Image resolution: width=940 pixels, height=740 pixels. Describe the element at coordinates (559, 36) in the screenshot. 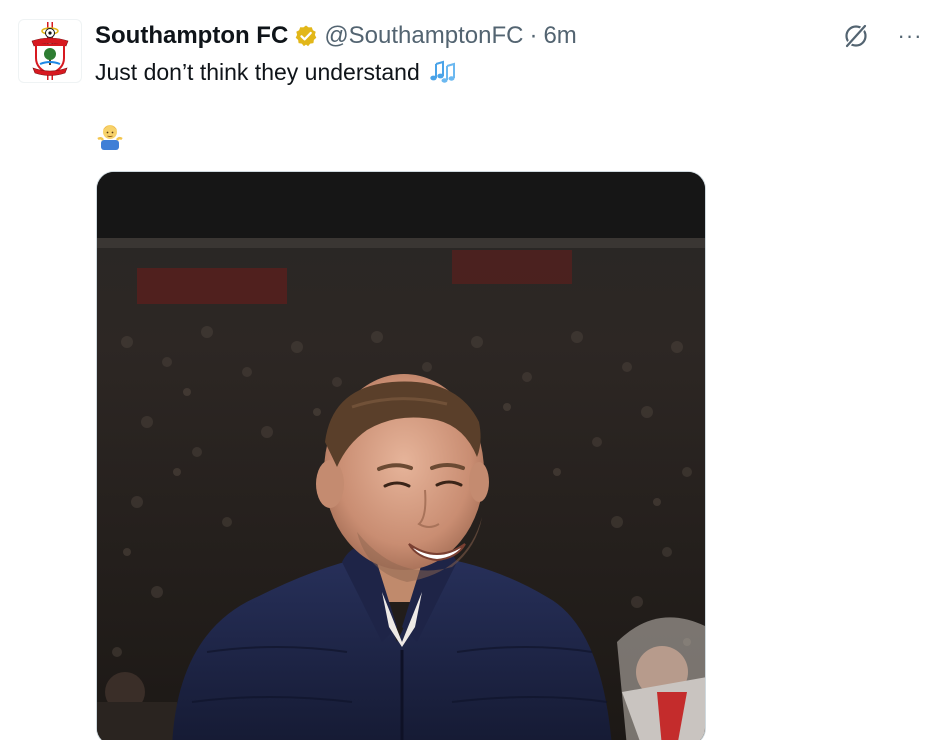

I see `timestamp: 6m` at that location.